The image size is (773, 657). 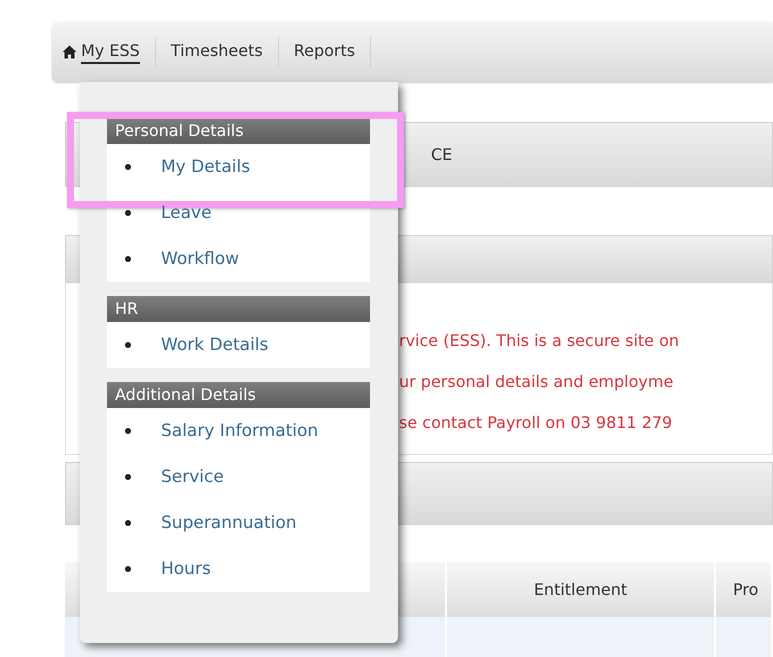 What do you see at coordinates (200, 259) in the screenshot?
I see `menu-link: Workflow` at bounding box center [200, 259].